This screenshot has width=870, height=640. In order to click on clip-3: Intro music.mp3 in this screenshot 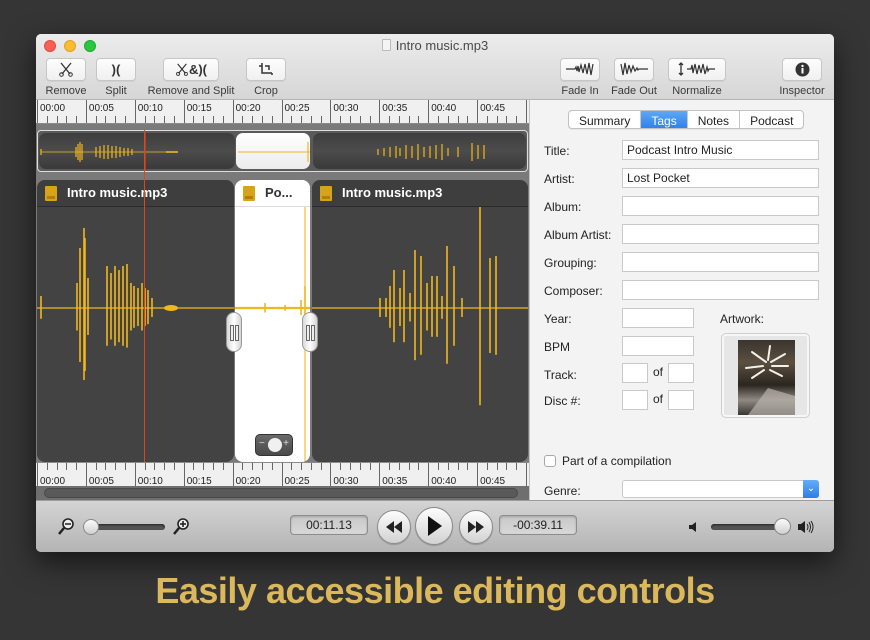, I will do `click(420, 321)`.